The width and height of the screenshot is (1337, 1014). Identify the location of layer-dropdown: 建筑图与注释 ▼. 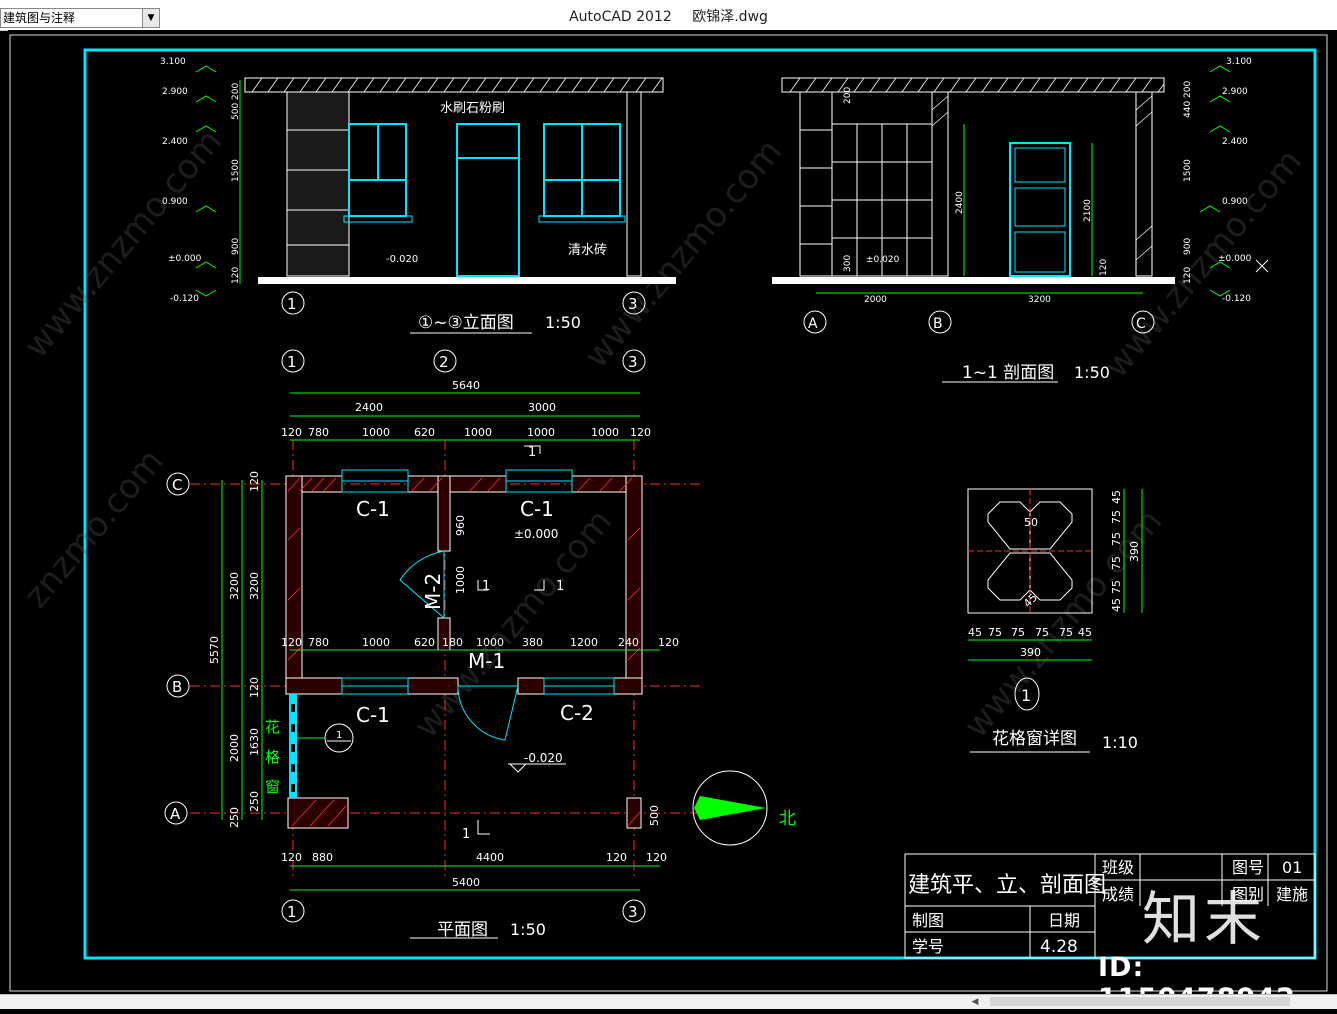
(80, 18).